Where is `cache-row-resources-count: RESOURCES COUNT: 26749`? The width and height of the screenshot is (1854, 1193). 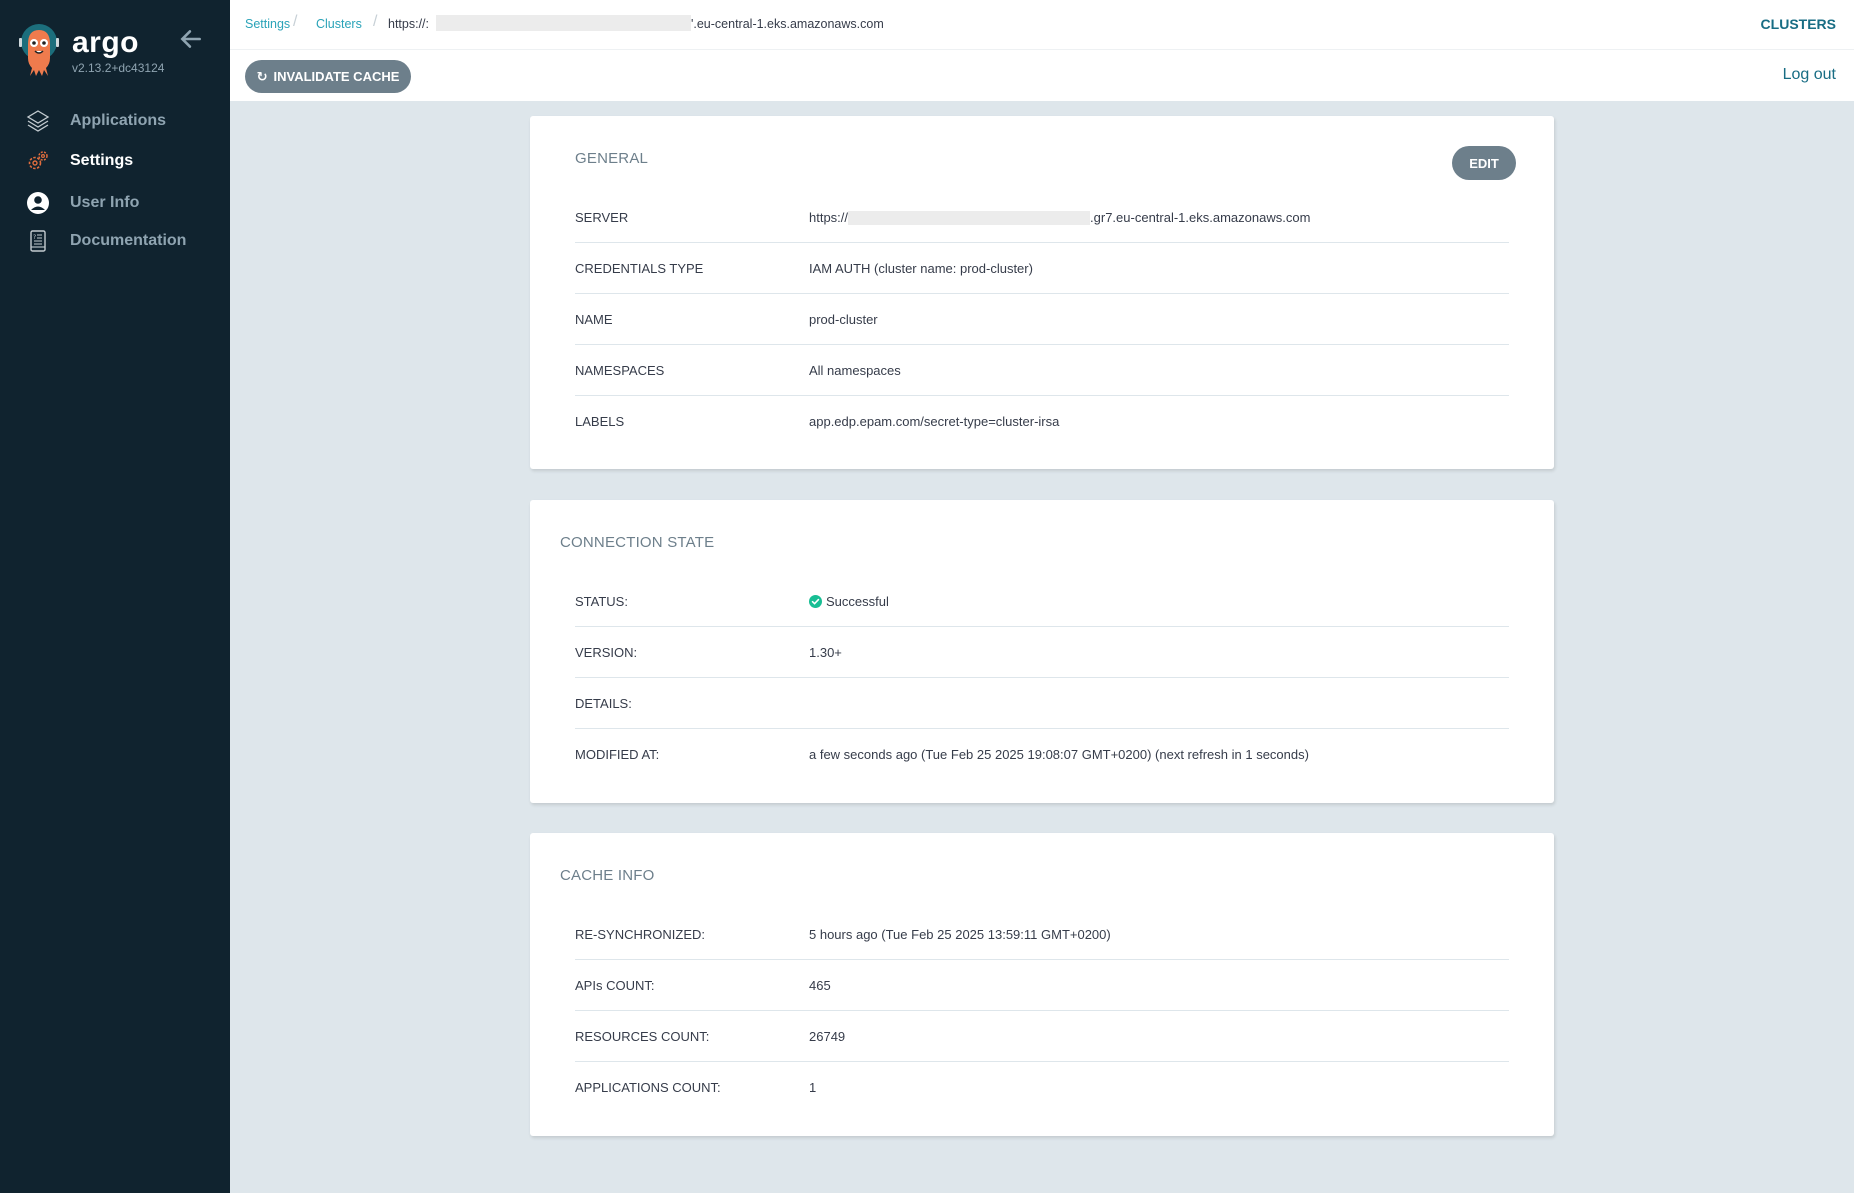
cache-row-resources-count: RESOURCES COUNT: 26749 is located at coordinates (1042, 1036).